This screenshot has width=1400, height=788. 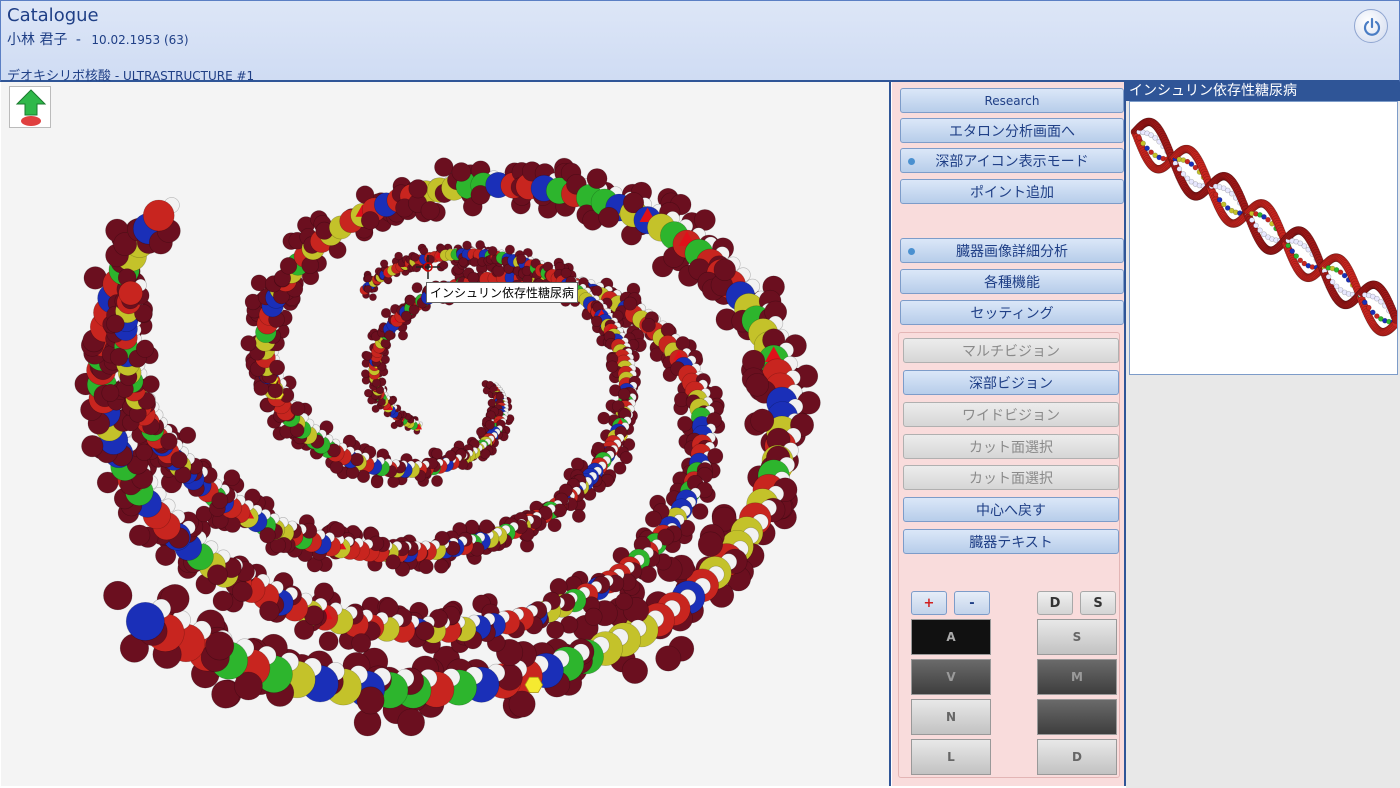 What do you see at coordinates (183, 76) in the screenshot?
I see `subtitle-en: - ULTRASTRUCTURE #1` at bounding box center [183, 76].